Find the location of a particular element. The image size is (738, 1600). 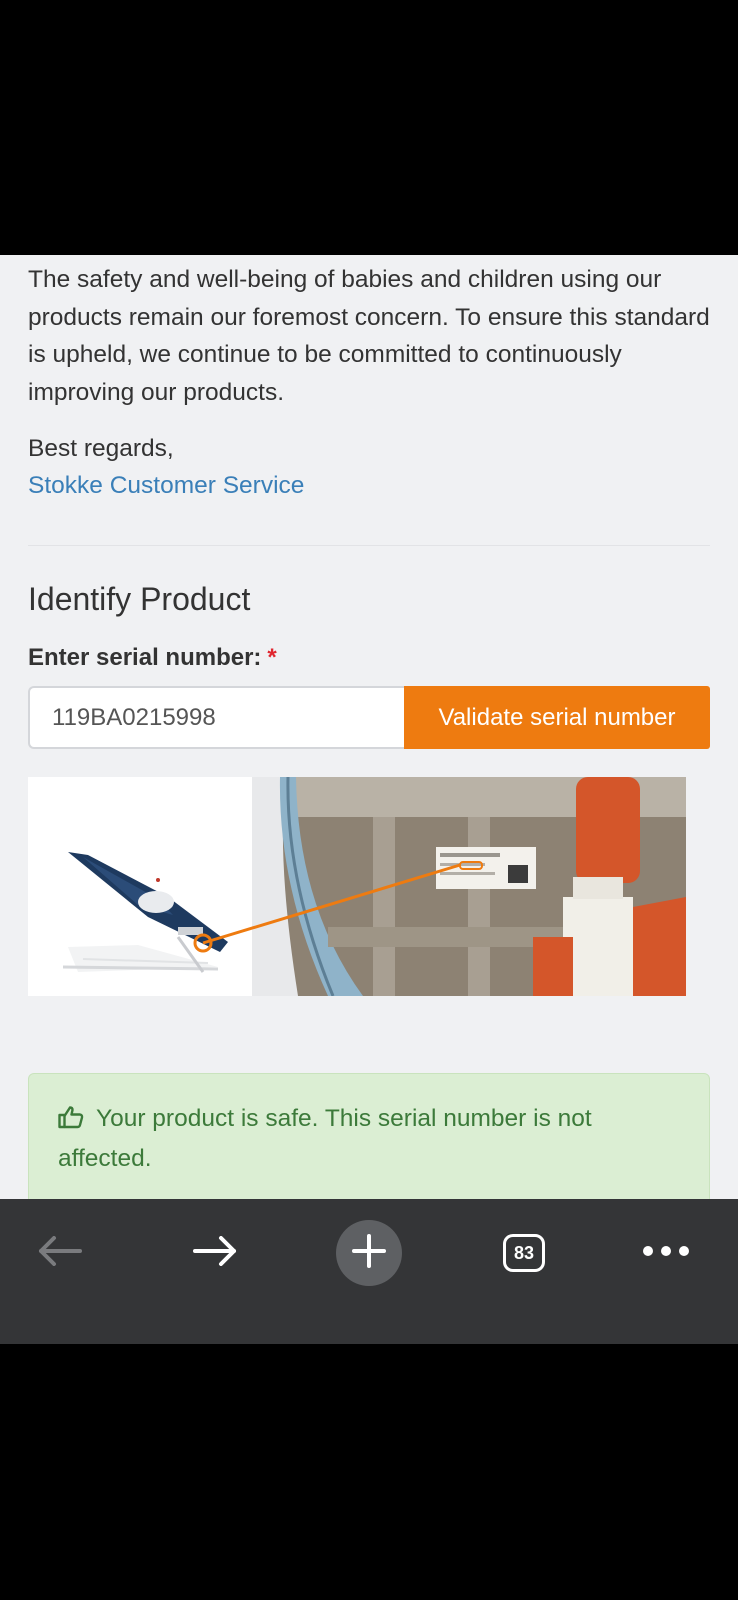

thumbs-up-icon is located at coordinates (71, 1121).